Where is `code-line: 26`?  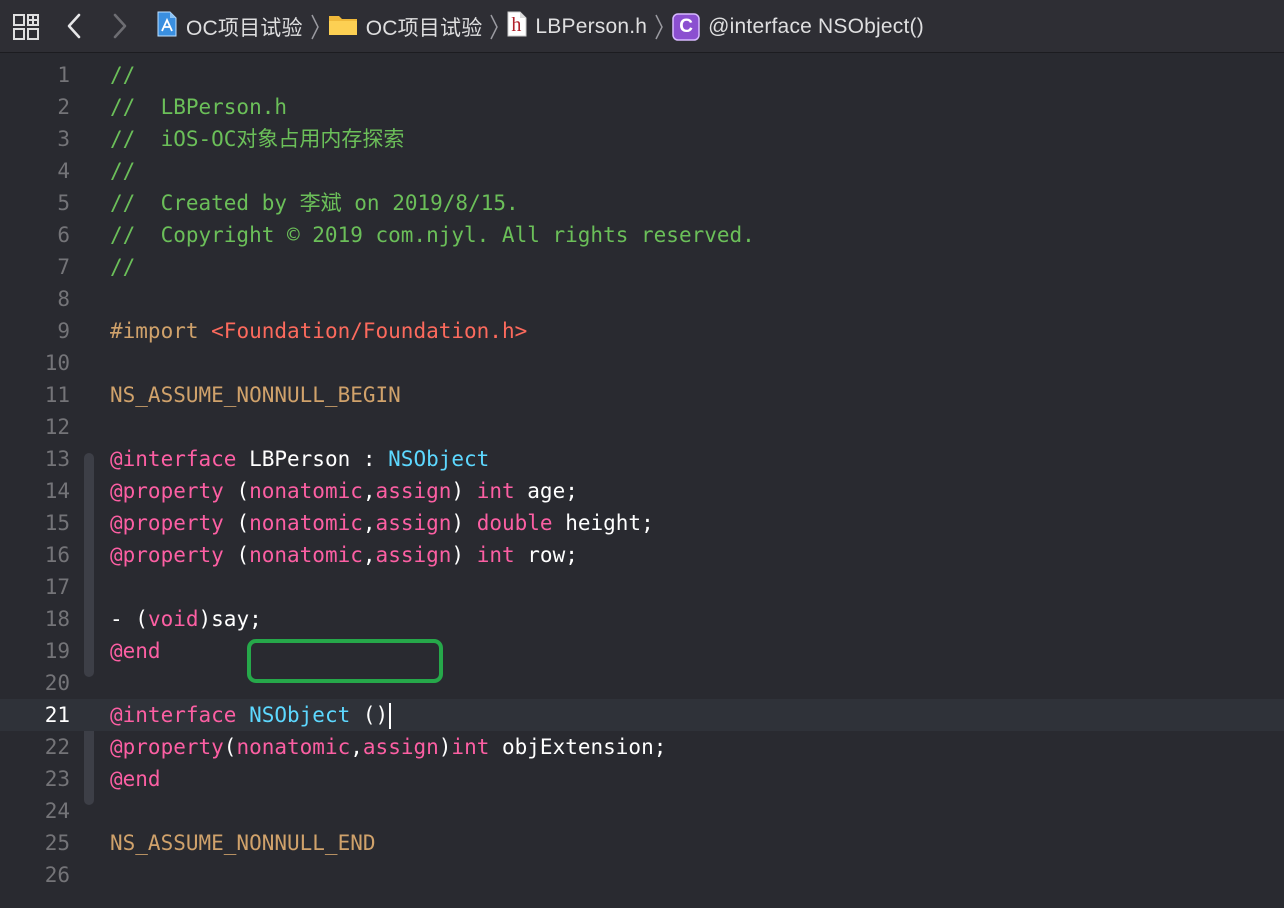
code-line: 26 is located at coordinates (642, 875).